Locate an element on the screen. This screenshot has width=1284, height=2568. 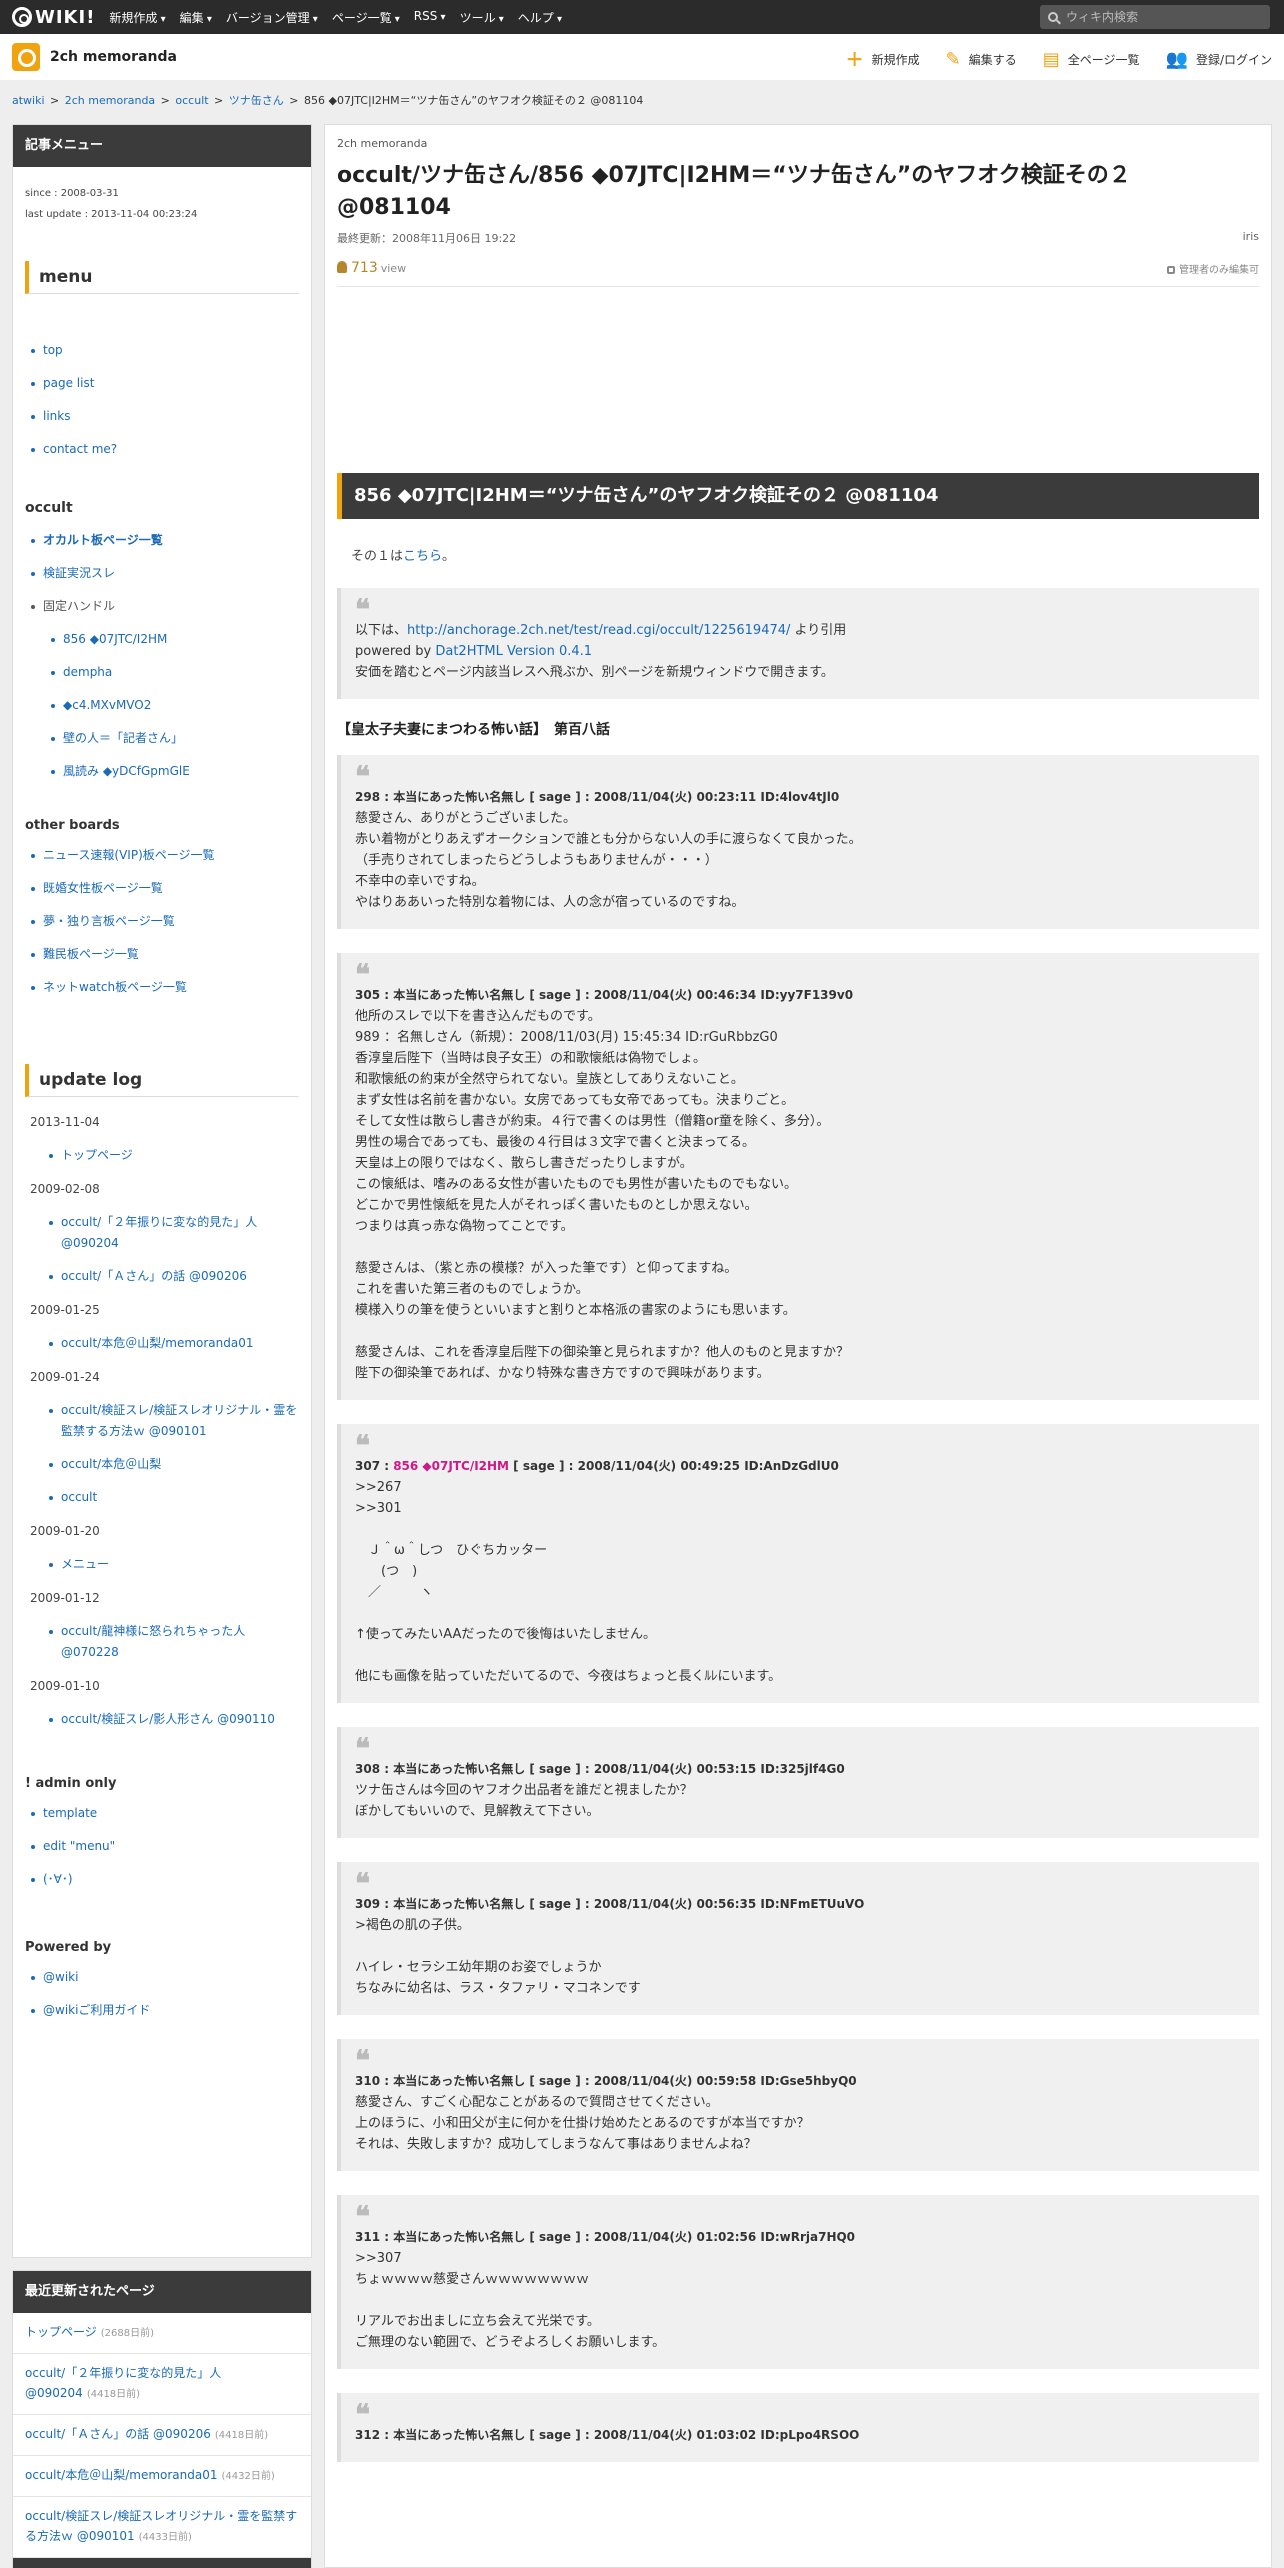
nav-help: ヘルプ is located at coordinates (540, 17).